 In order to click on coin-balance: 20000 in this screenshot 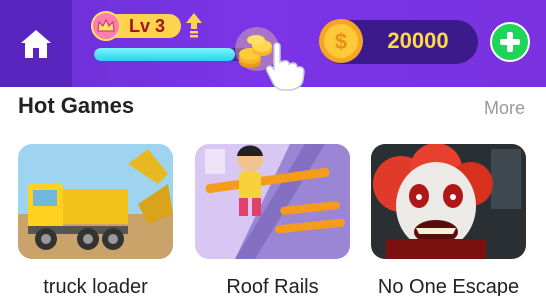, I will do `click(418, 40)`.